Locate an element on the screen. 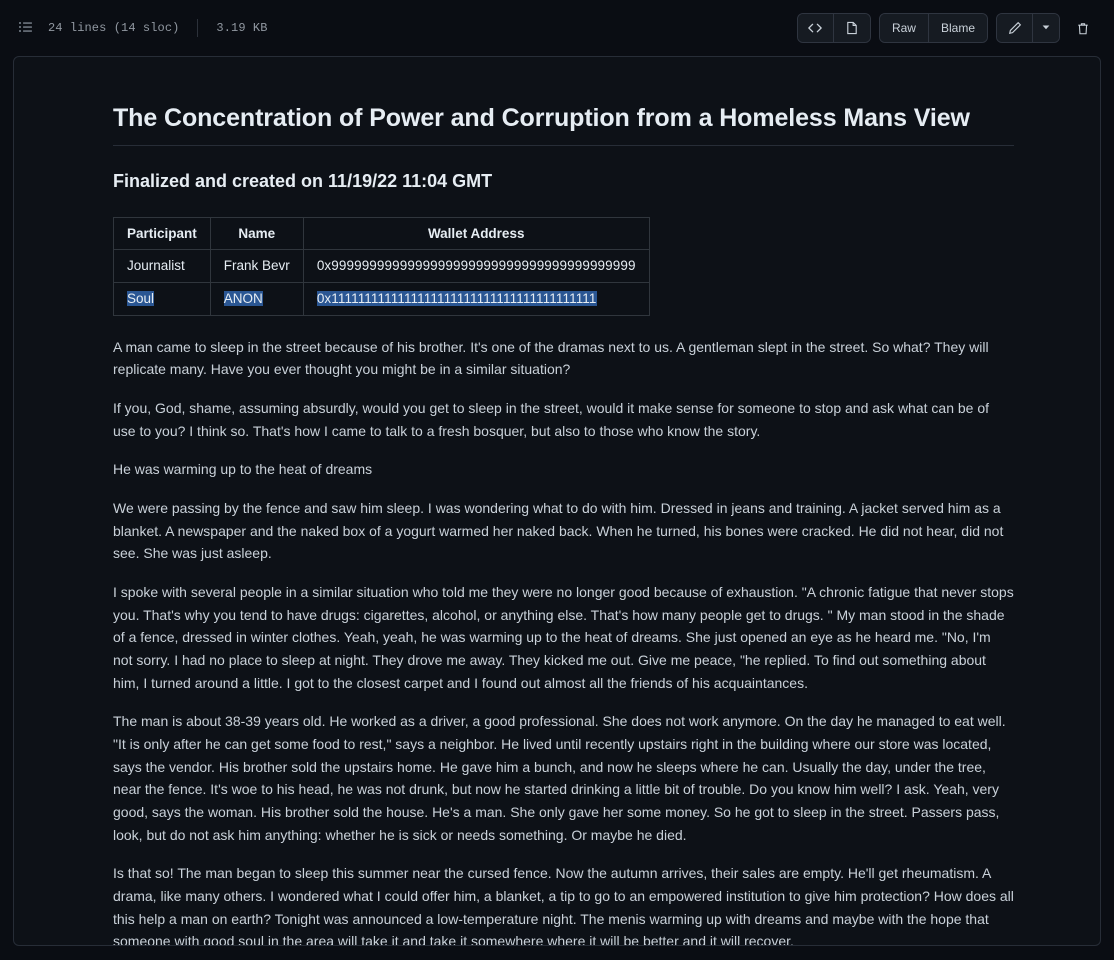 This screenshot has height=960, width=1114. file-toolbar-left: 24 lines (14 sloc) 3.19 KB is located at coordinates (143, 28).